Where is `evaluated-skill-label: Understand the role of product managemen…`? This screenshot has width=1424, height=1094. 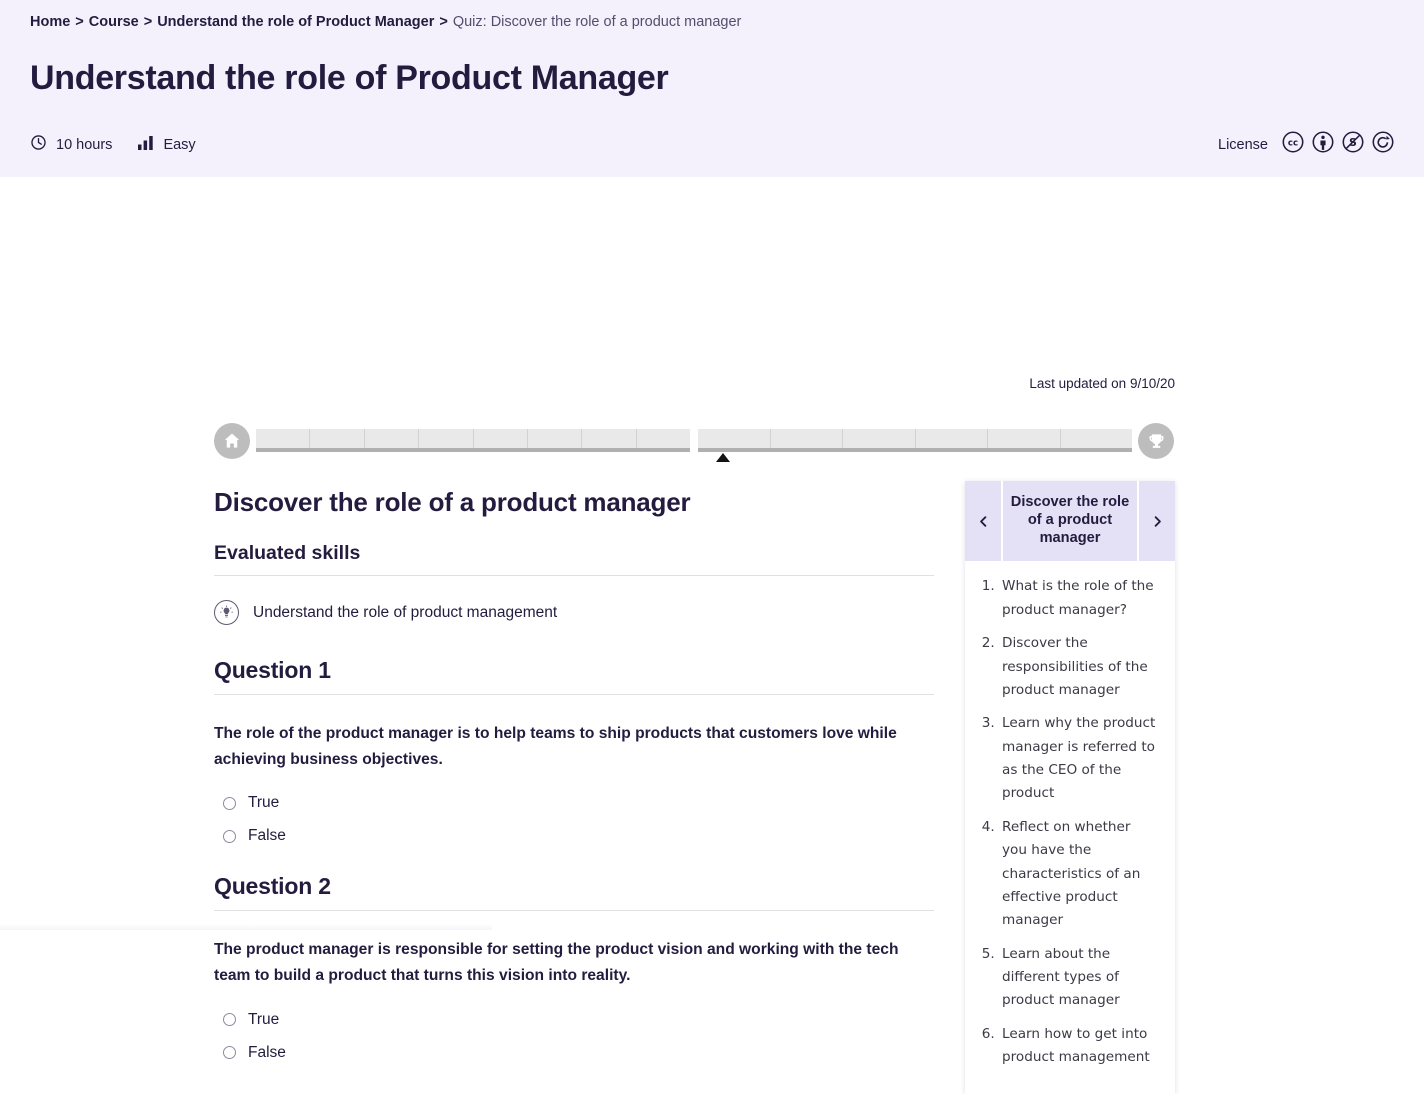 evaluated-skill-label: Understand the role of product managemen… is located at coordinates (405, 612).